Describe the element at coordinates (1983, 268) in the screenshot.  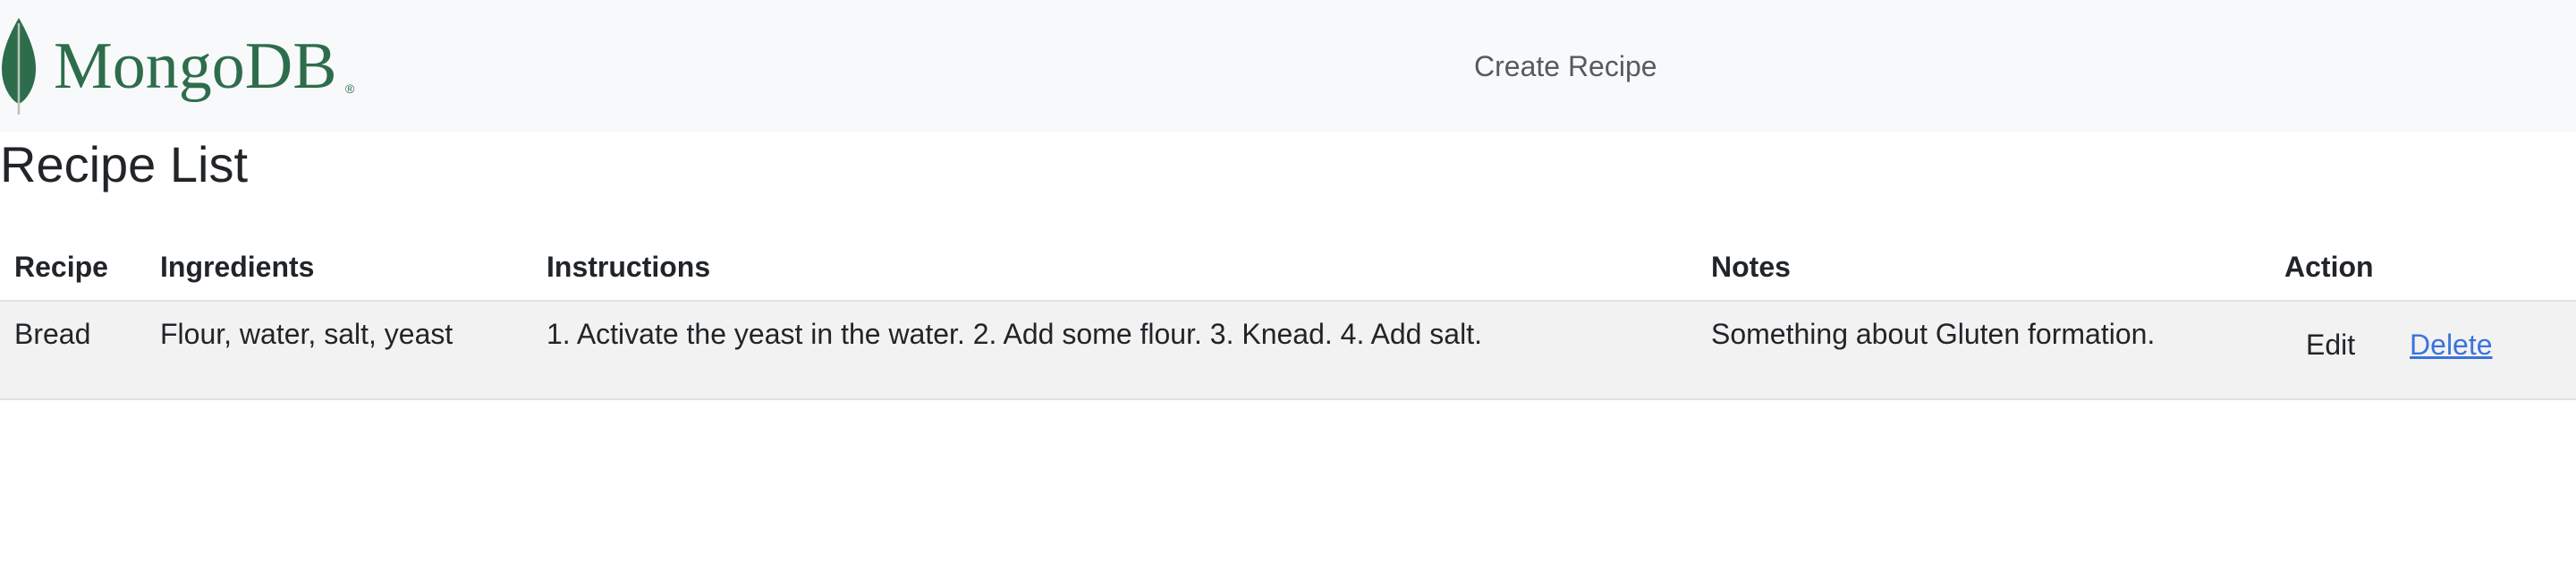
I see `header-notes: Notes` at that location.